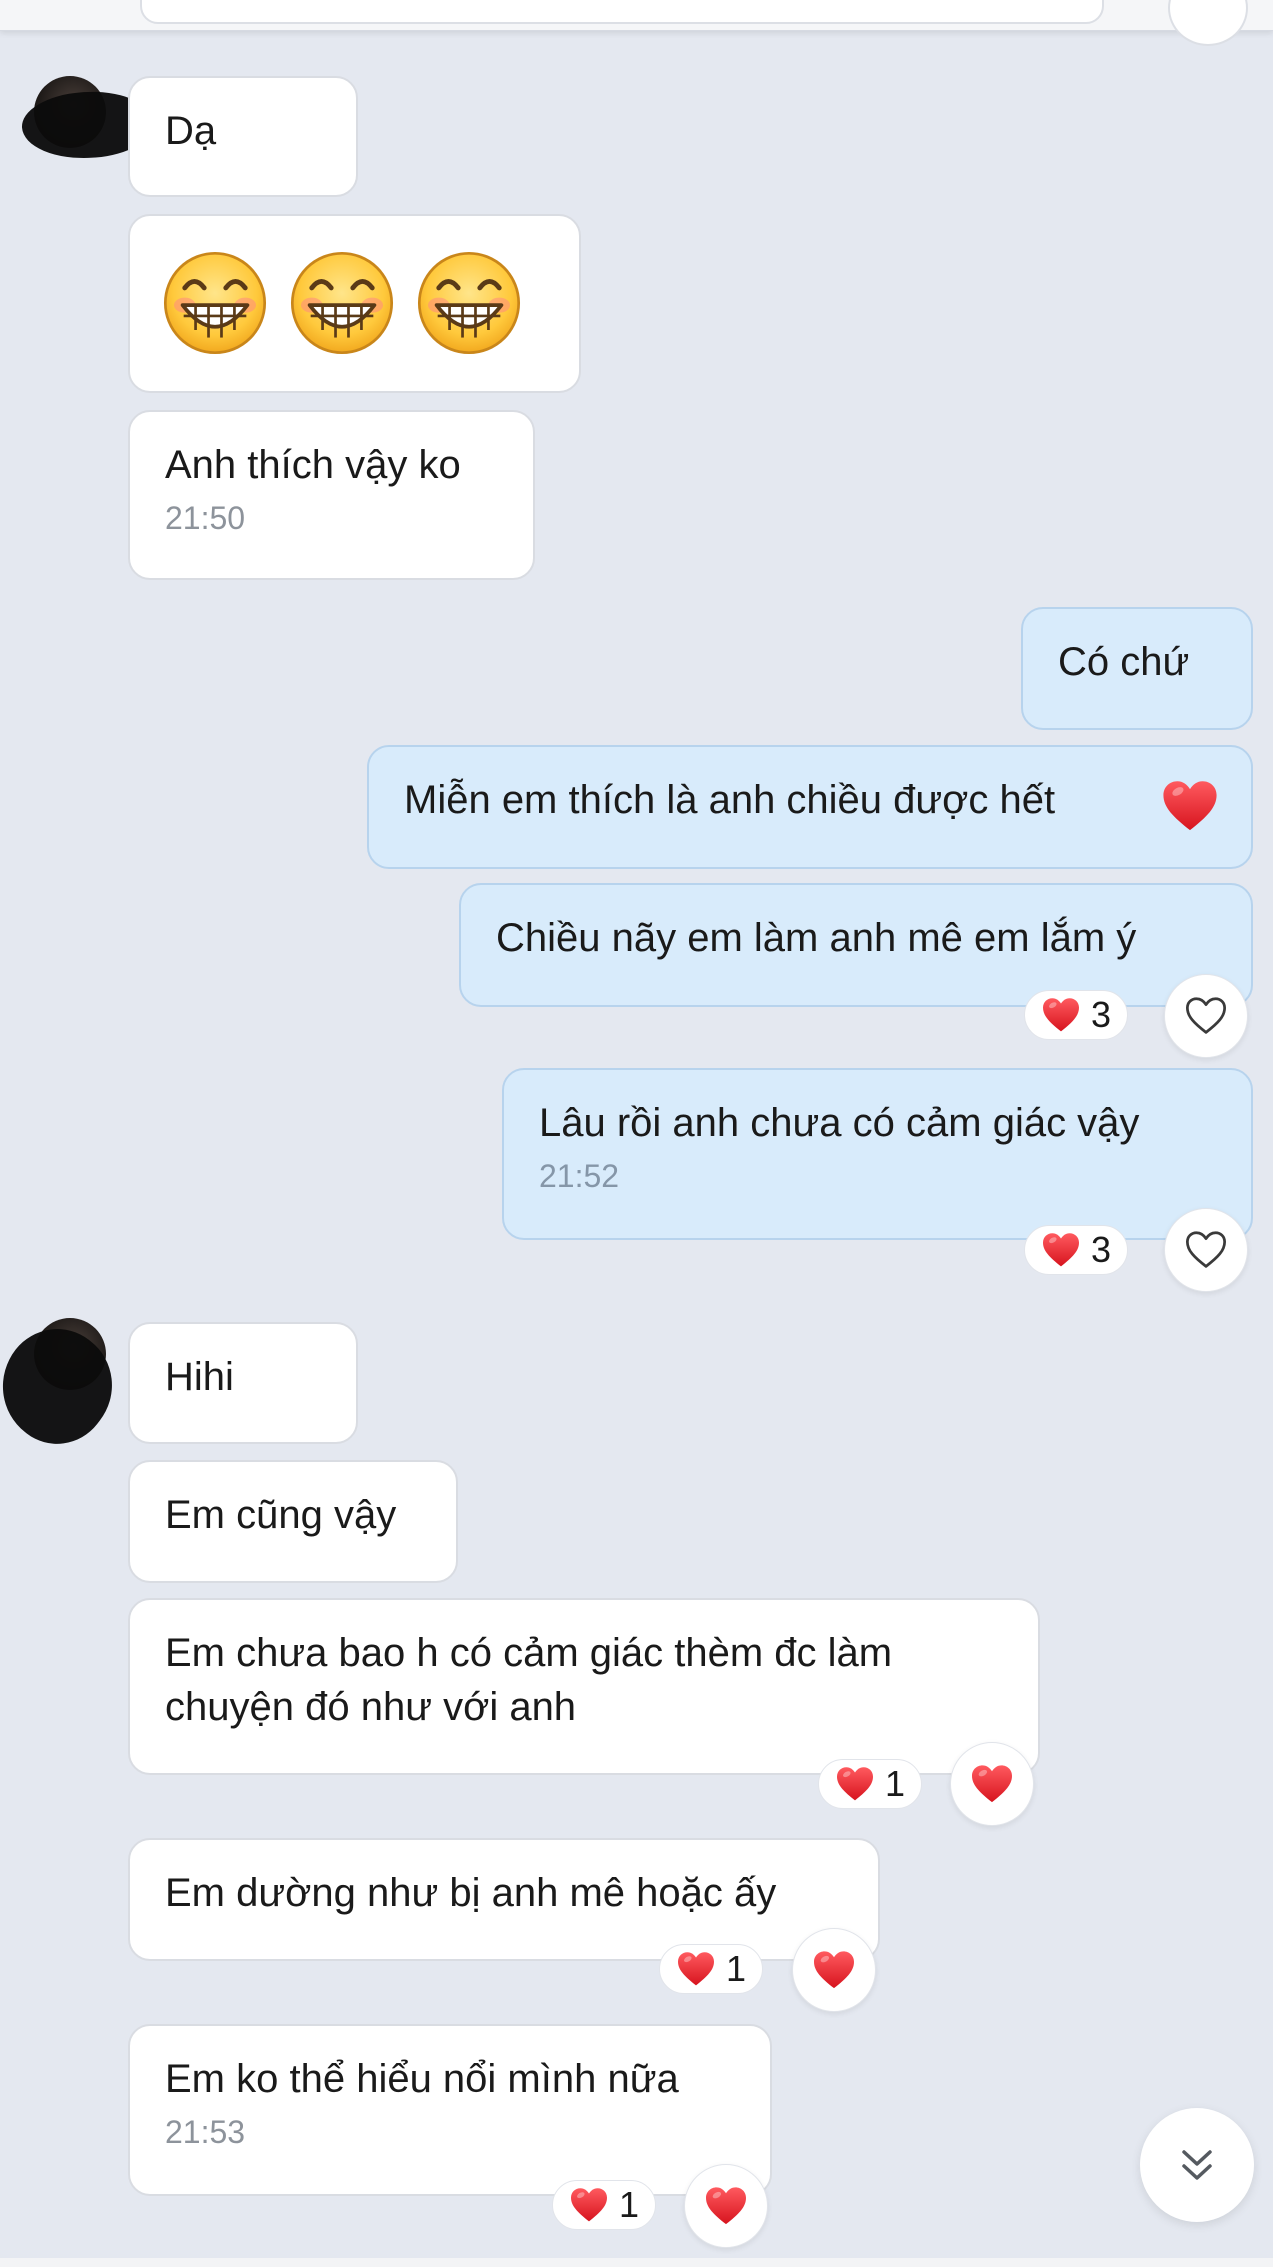 Image resolution: width=1273 pixels, height=2267 pixels. What do you see at coordinates (243, 1383) in the screenshot?
I see `message-bubble-incoming: Hihi` at bounding box center [243, 1383].